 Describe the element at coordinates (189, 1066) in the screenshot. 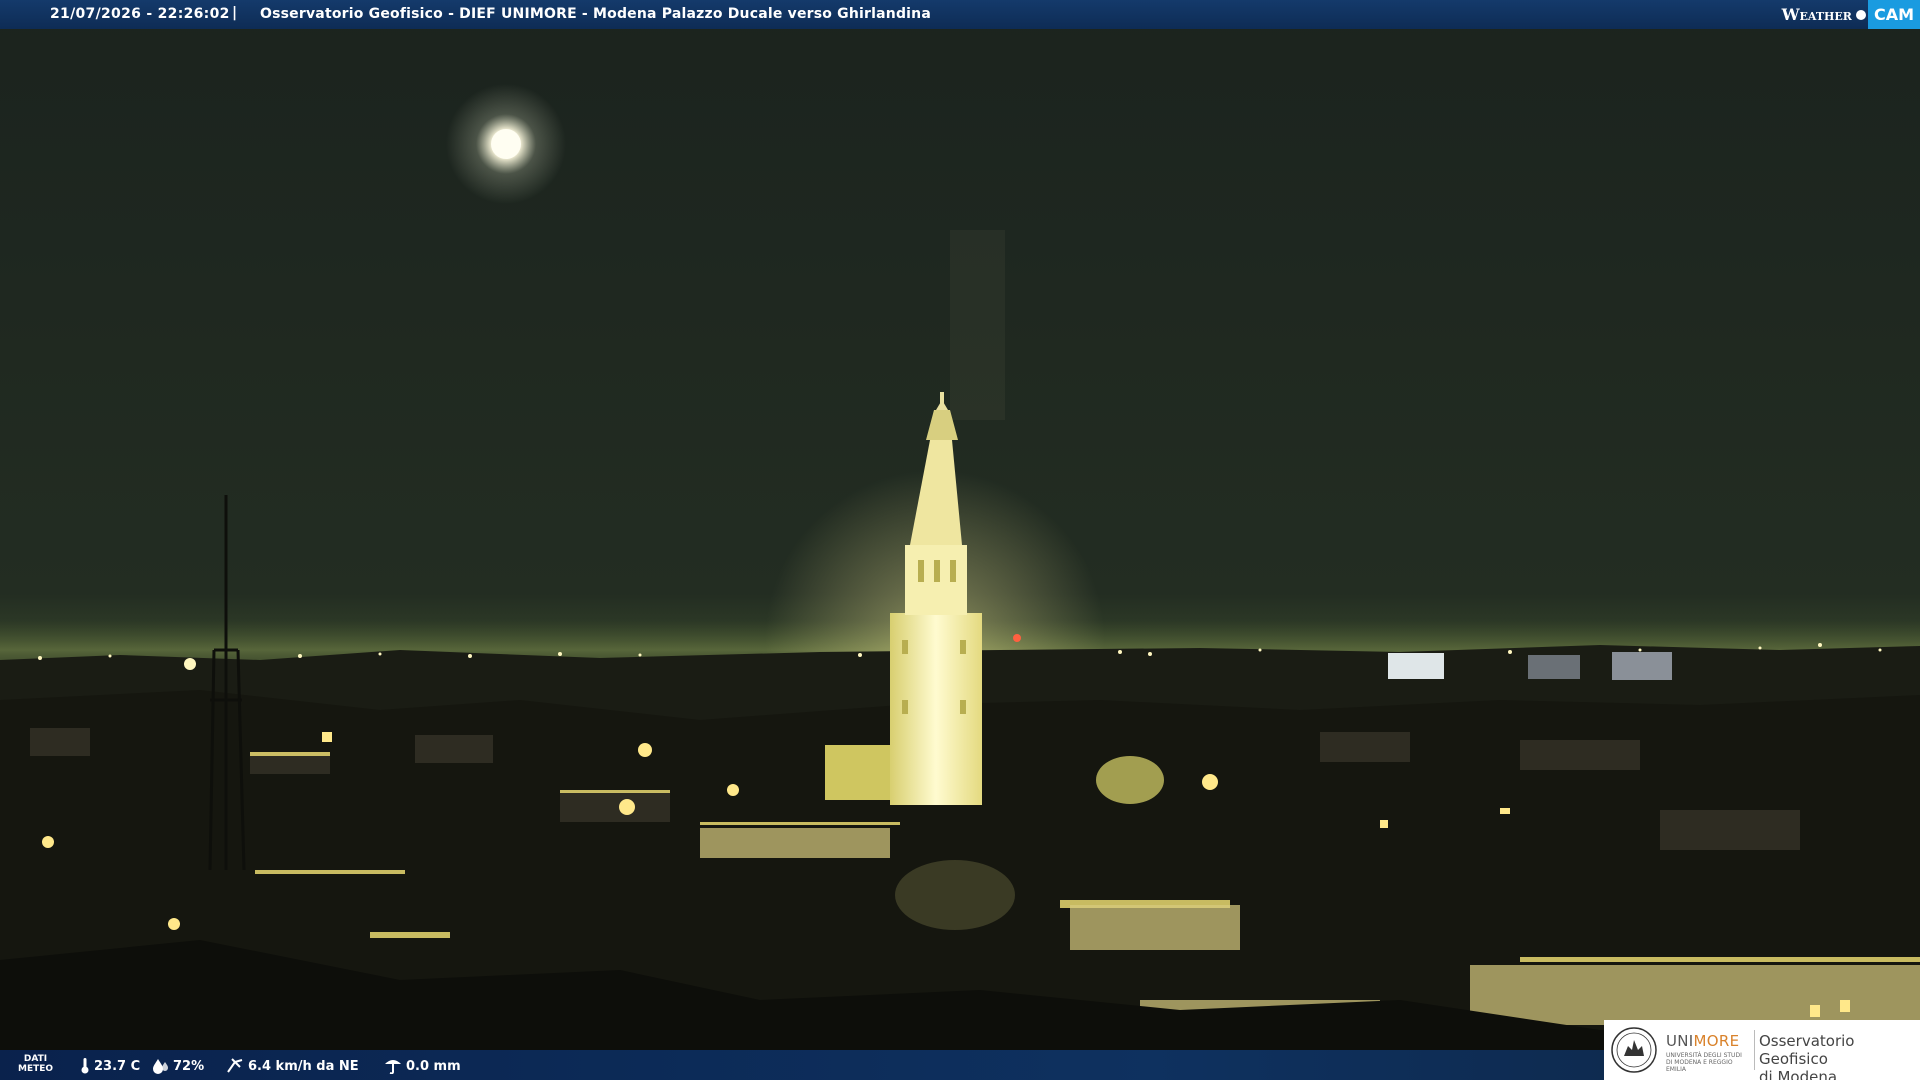

I see `humidity-value: 72%` at that location.